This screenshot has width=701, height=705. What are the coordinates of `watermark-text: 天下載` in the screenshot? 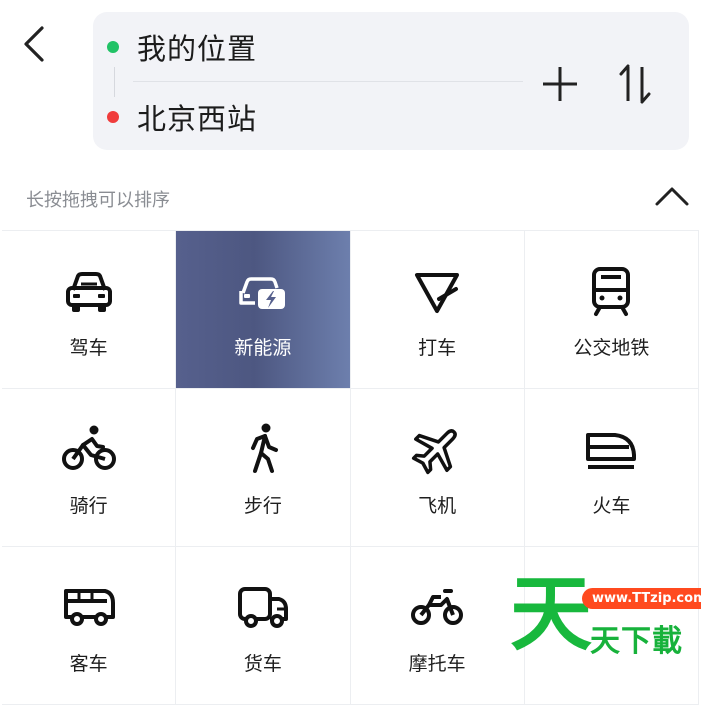 It's located at (636, 641).